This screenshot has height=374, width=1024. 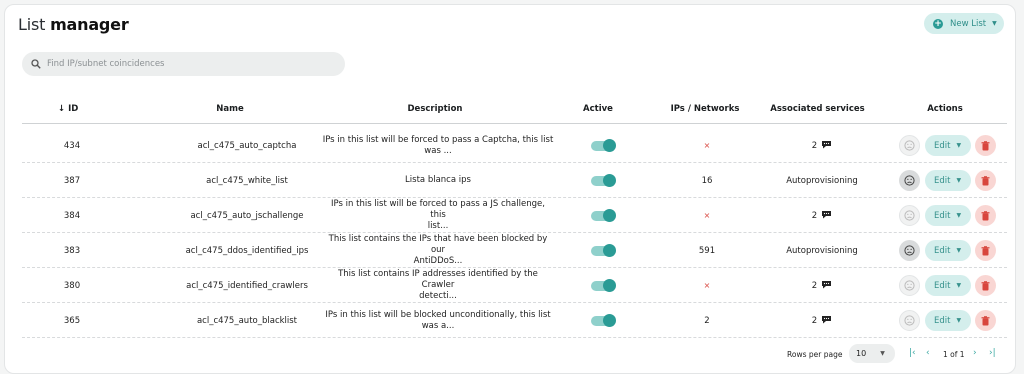 I want to click on column-header-id: ↓ ID, so click(x=68, y=109).